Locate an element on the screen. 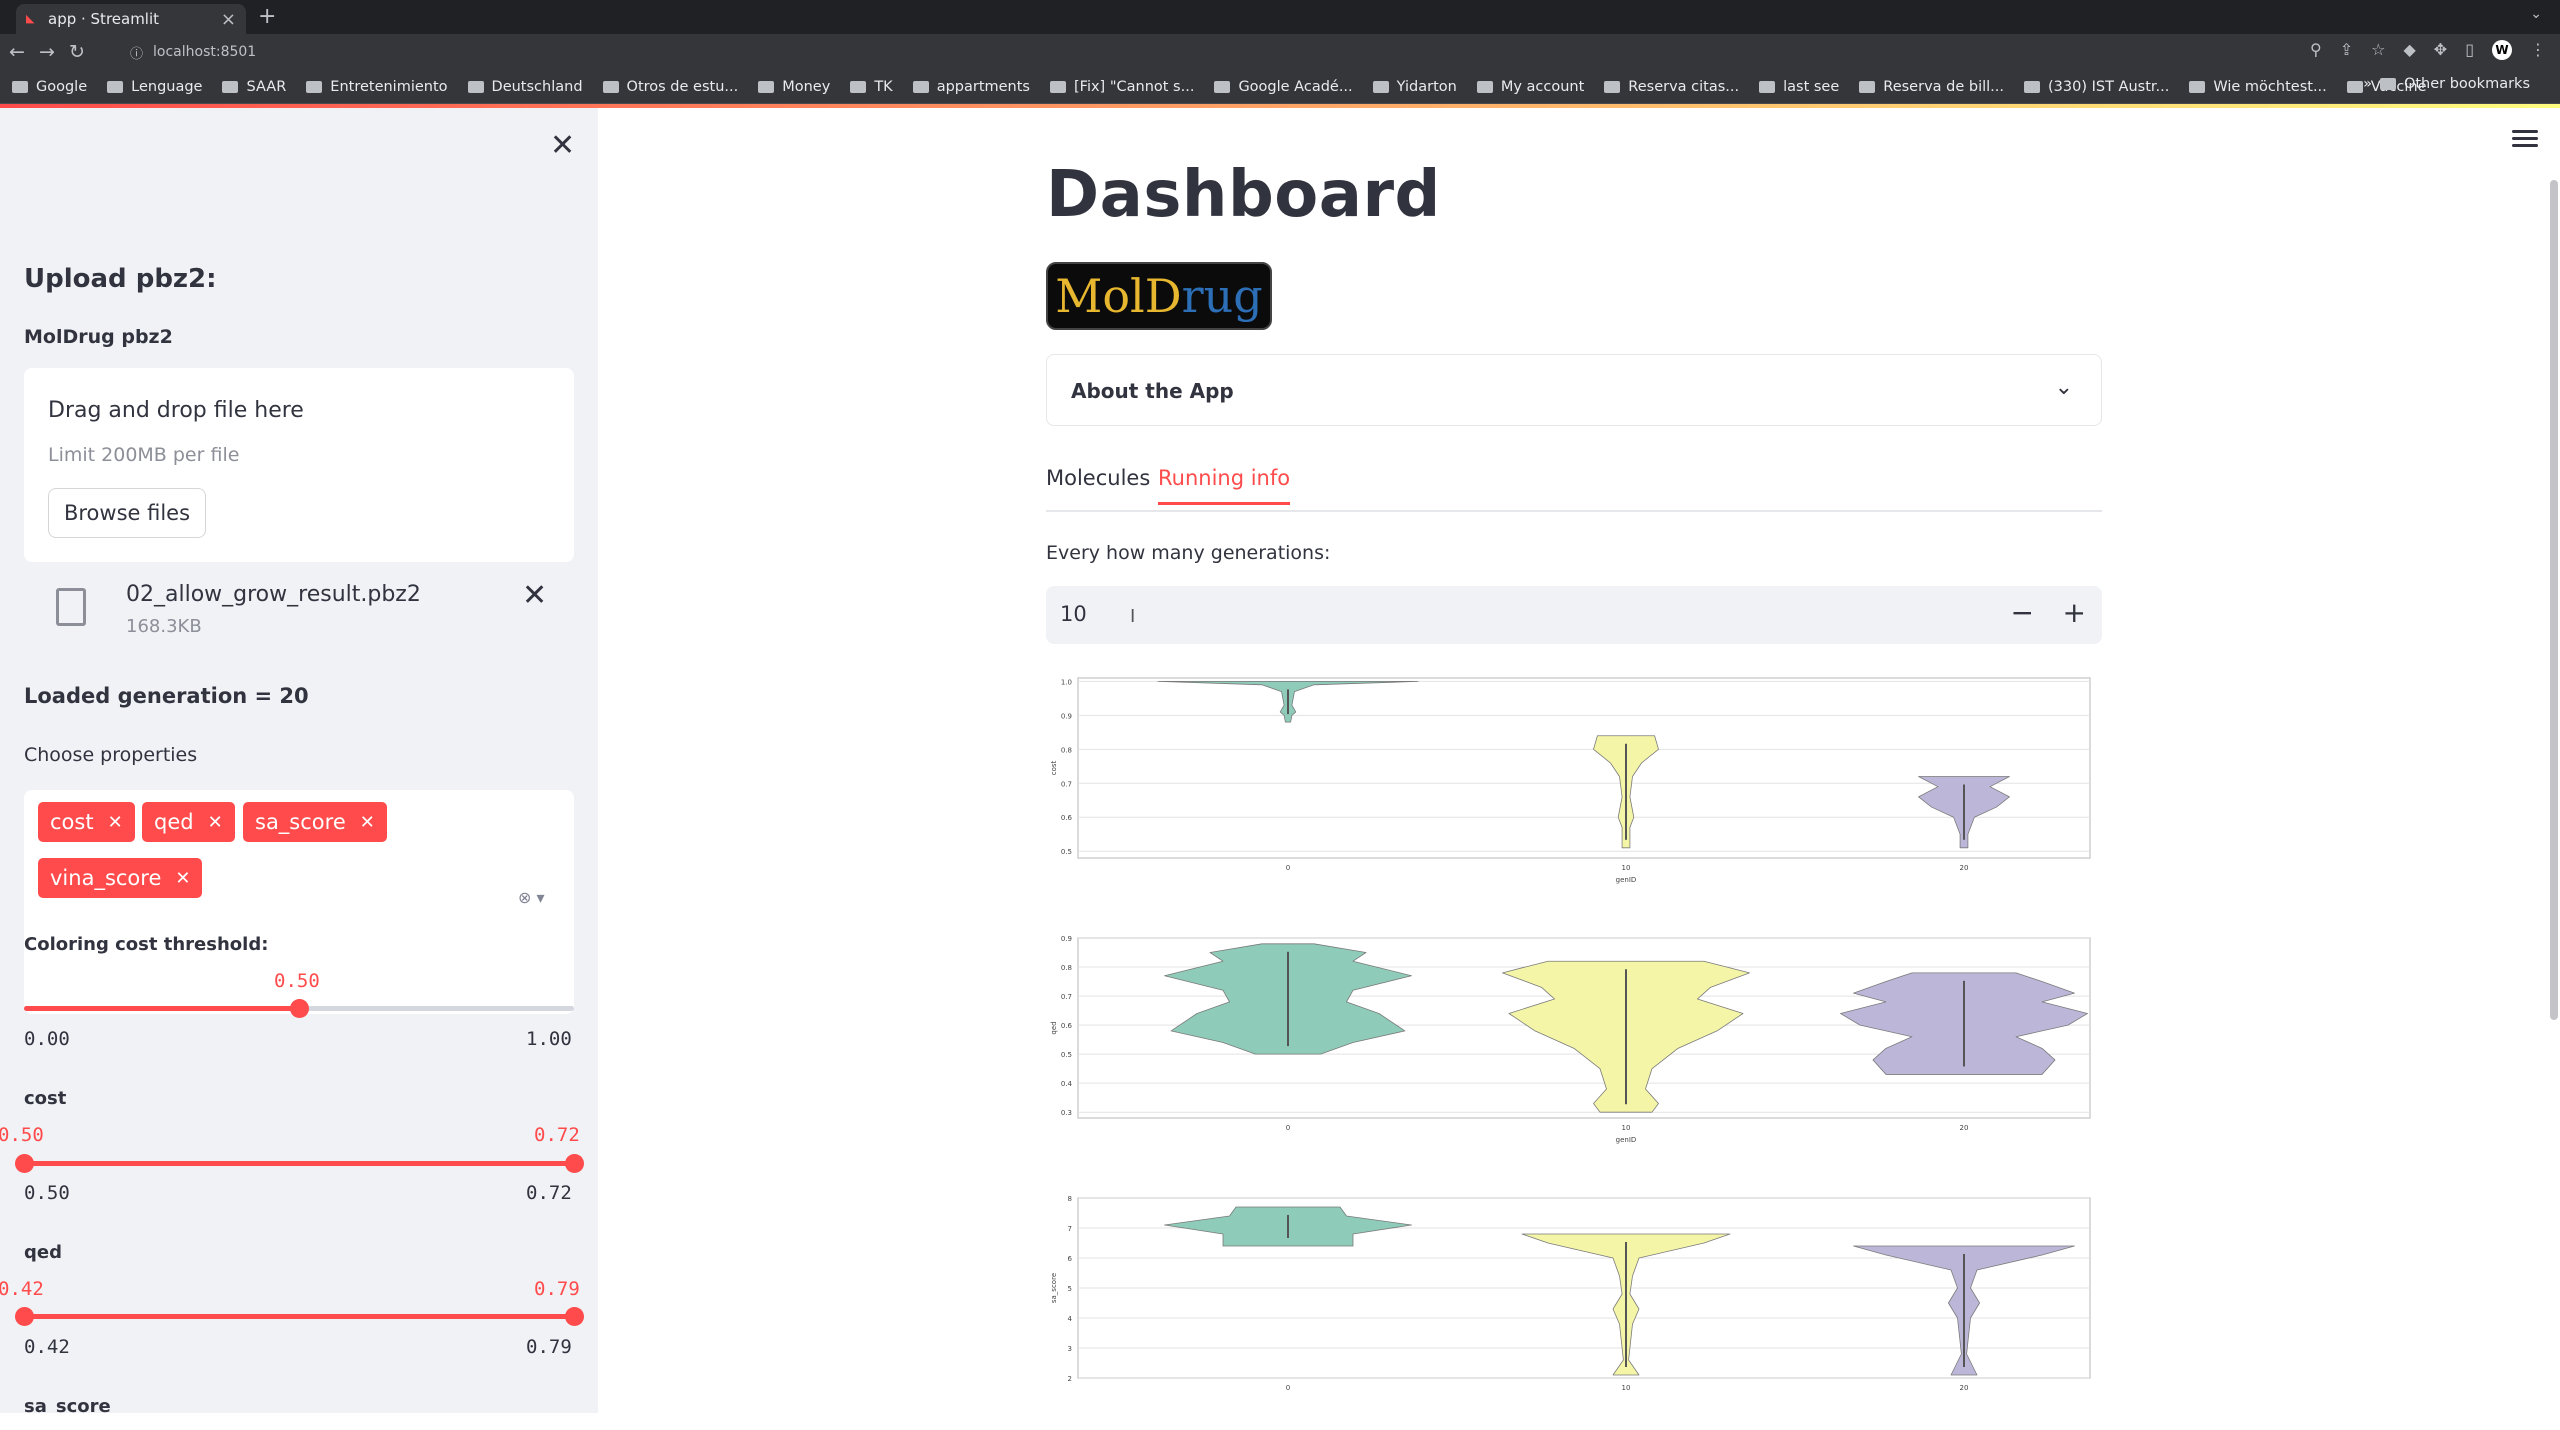 The width and height of the screenshot is (2560, 1430). slider-thumb is located at coordinates (299, 1008).